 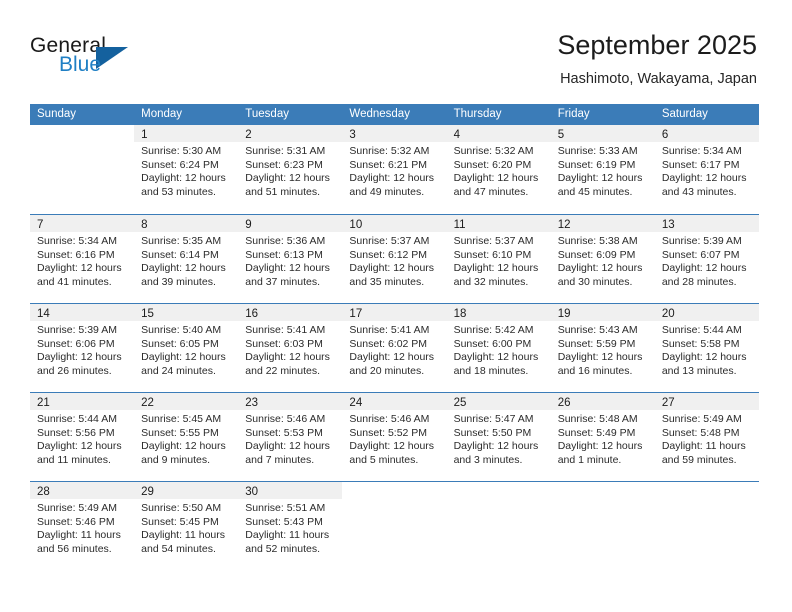 I want to click on daylight-text-line2: and 53 minutes., so click(x=178, y=191).